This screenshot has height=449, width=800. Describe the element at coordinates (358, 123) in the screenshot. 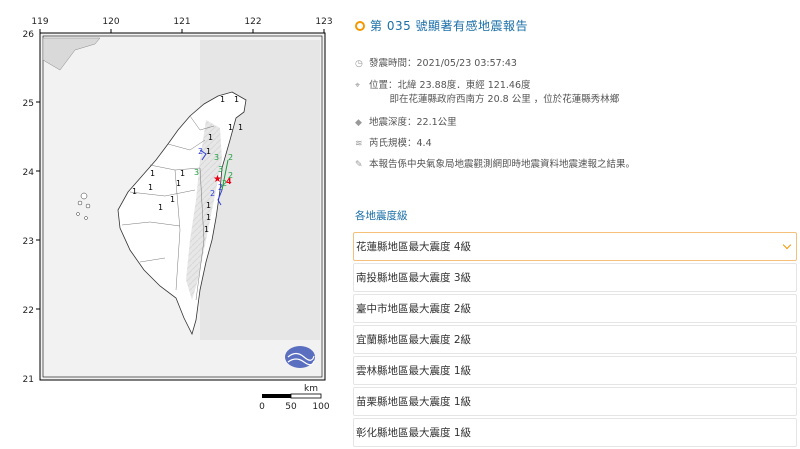

I see `depth-icon: ◆` at that location.